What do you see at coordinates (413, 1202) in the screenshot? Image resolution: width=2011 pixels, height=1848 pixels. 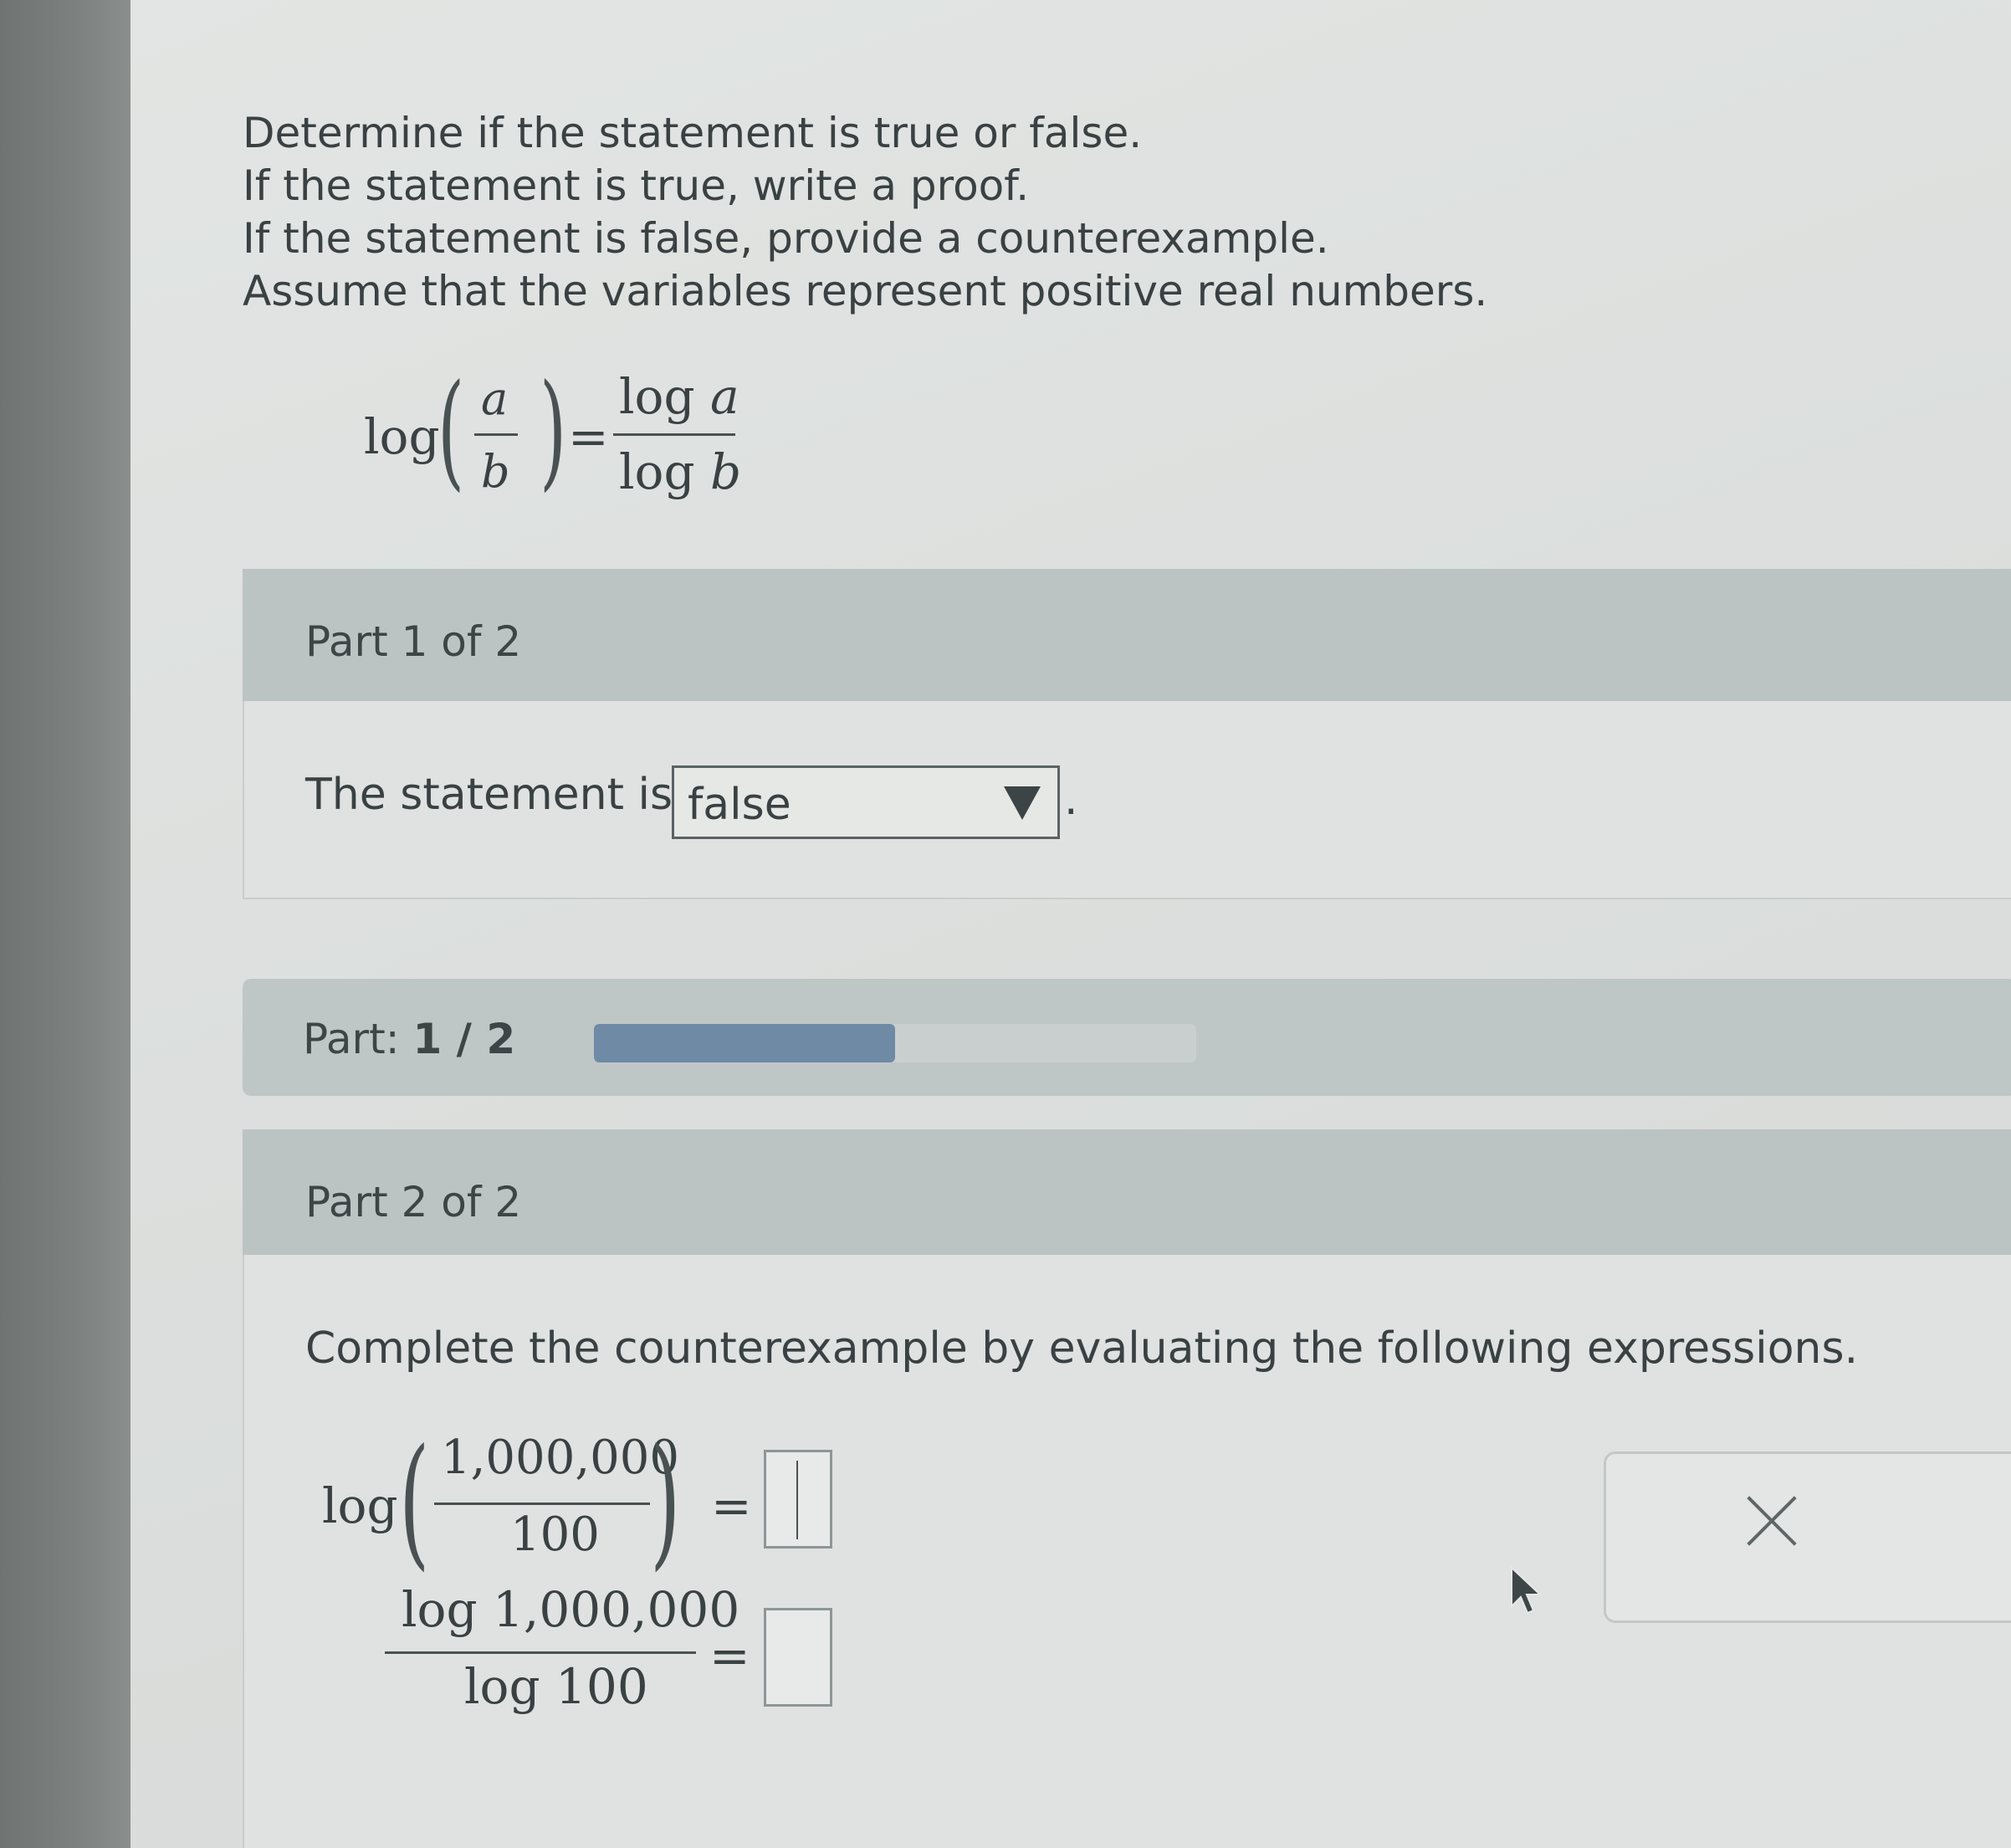 I see `part-2-title: Part 2 of 2` at bounding box center [413, 1202].